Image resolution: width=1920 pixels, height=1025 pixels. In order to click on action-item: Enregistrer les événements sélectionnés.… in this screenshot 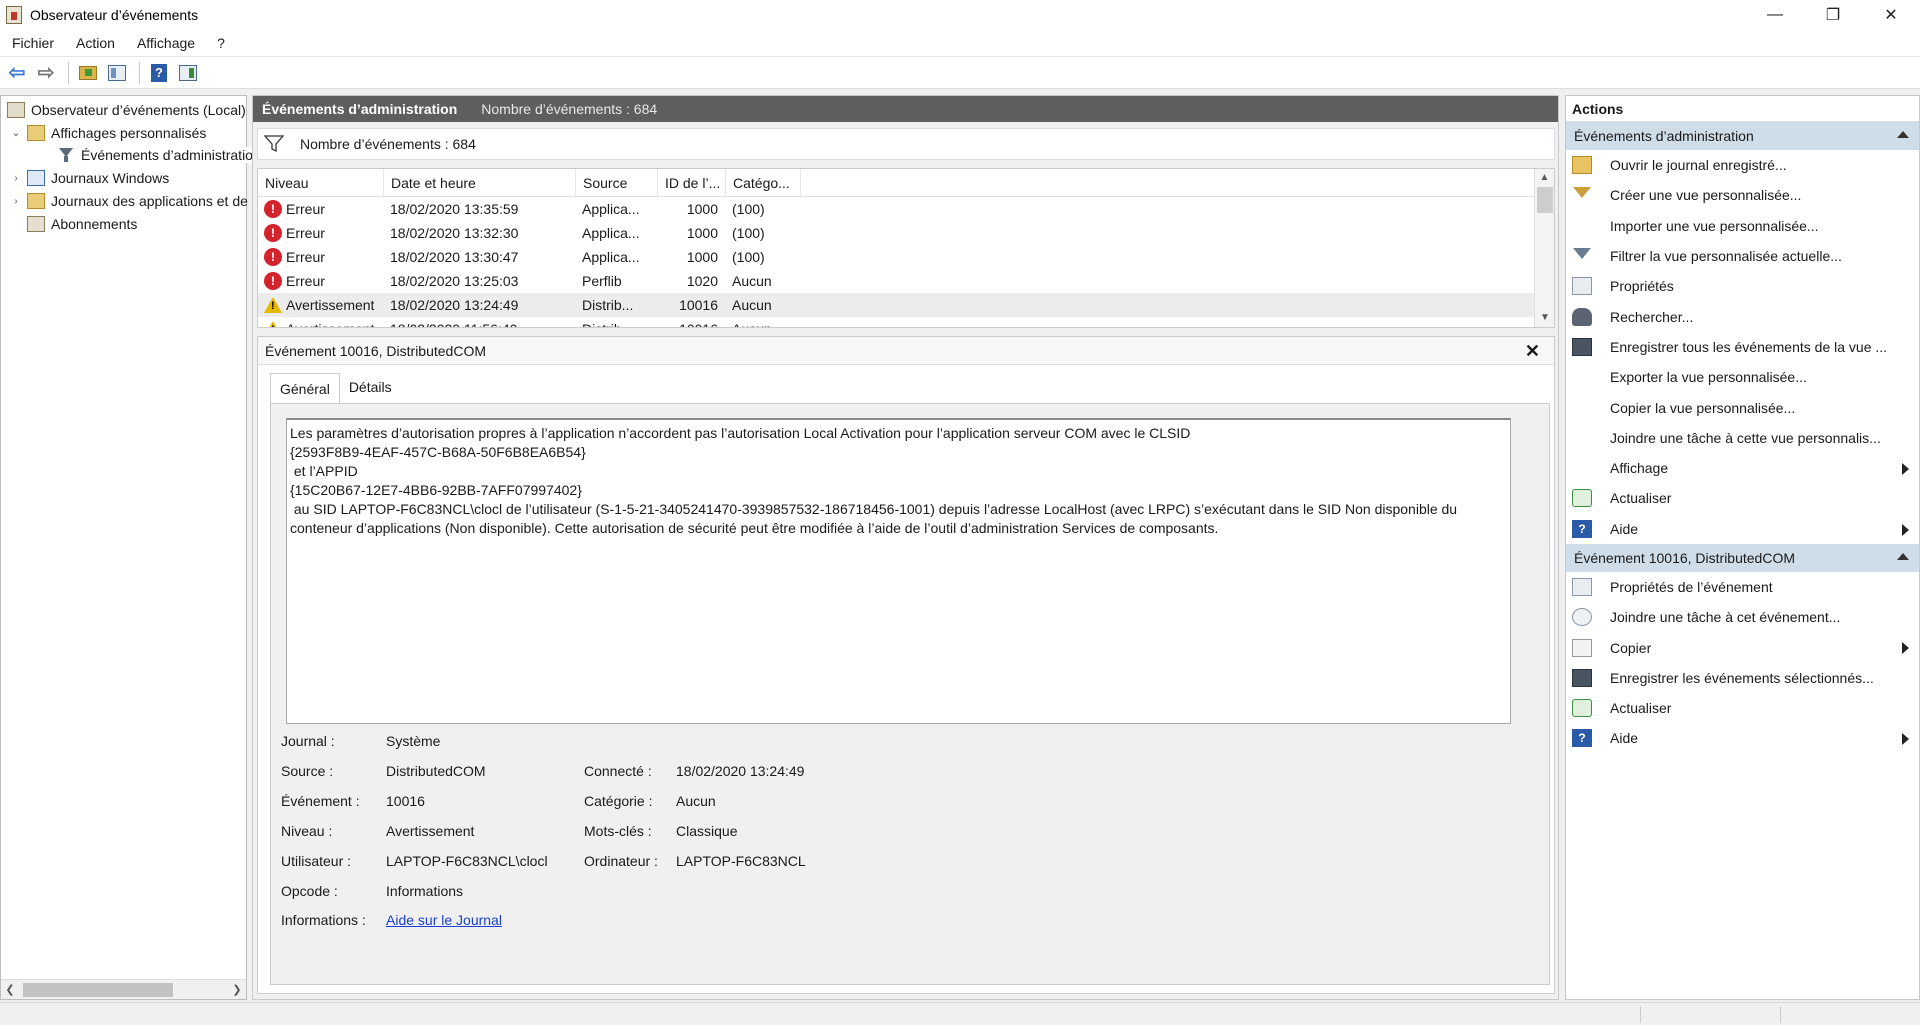, I will do `click(1742, 678)`.